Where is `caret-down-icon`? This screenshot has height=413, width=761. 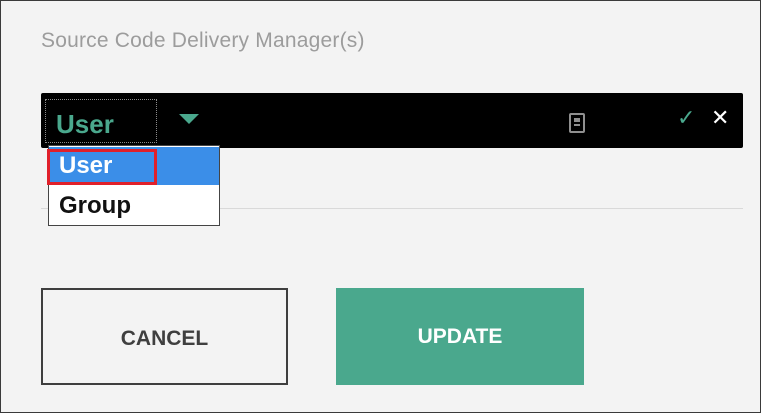 caret-down-icon is located at coordinates (189, 119).